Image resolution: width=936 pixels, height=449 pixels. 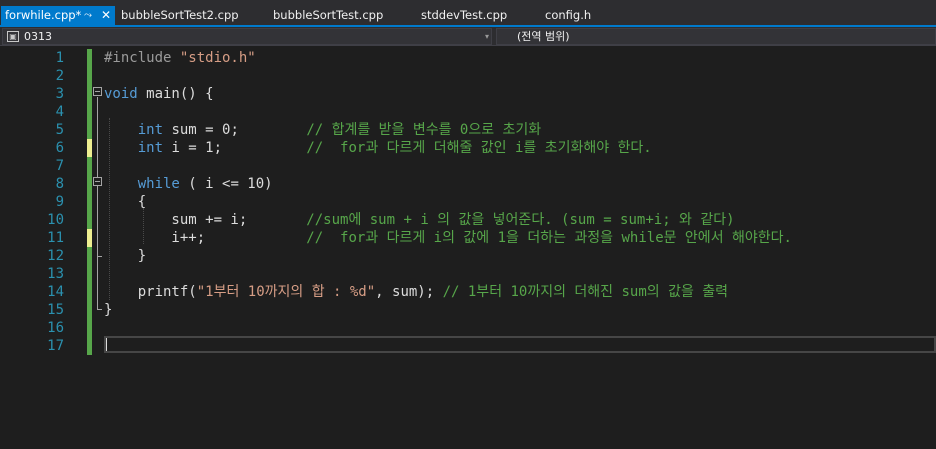 I want to click on line-number: 16, so click(x=55, y=328).